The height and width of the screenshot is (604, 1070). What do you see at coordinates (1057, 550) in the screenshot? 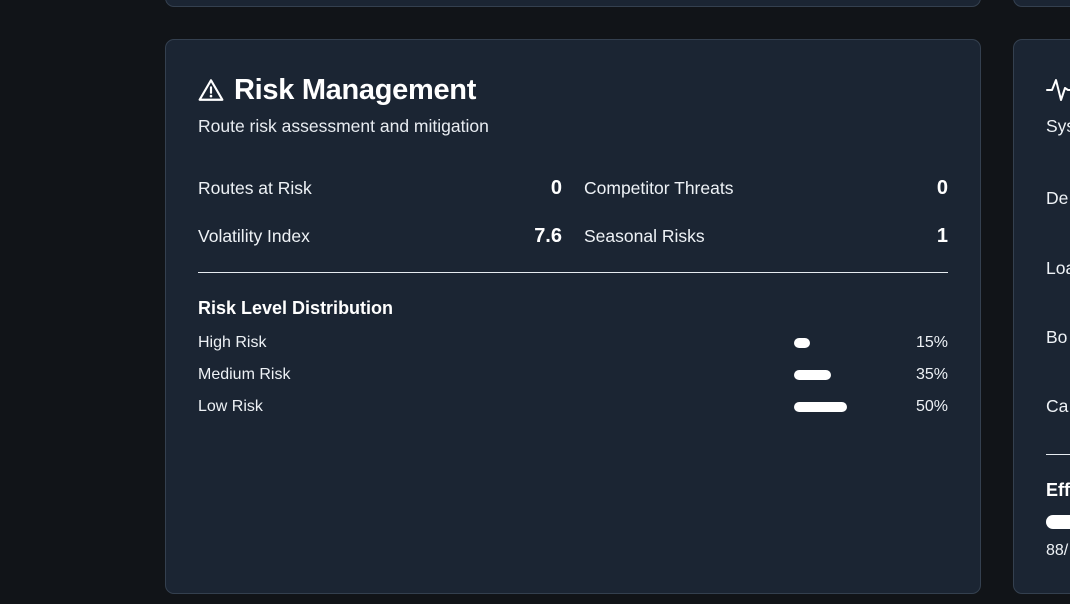
I see `progress-text: 88/` at bounding box center [1057, 550].